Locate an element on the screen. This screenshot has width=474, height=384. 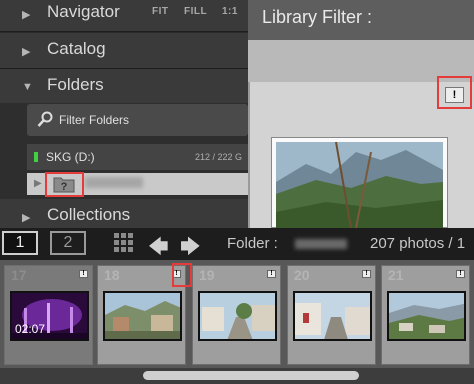
folder-highlight-box is located at coordinates (64, 184).